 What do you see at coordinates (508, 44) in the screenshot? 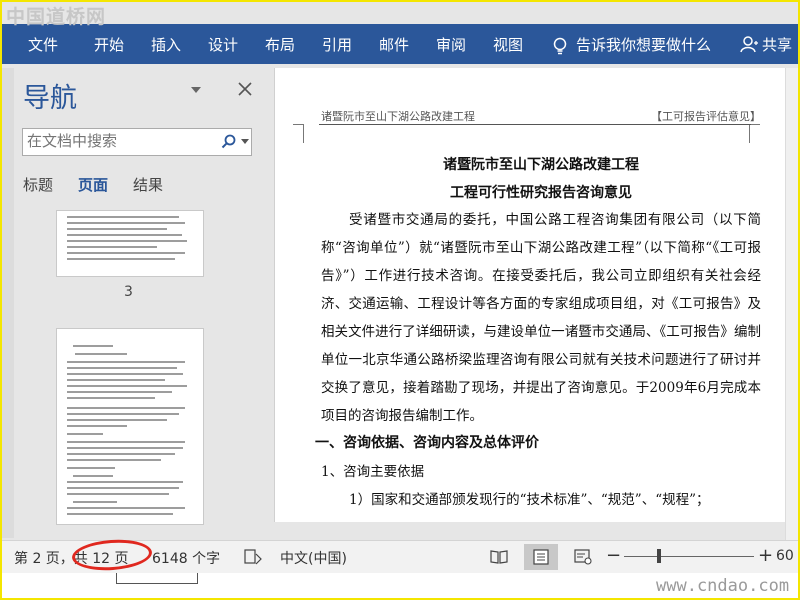
I see `tab-view: 视图` at bounding box center [508, 44].